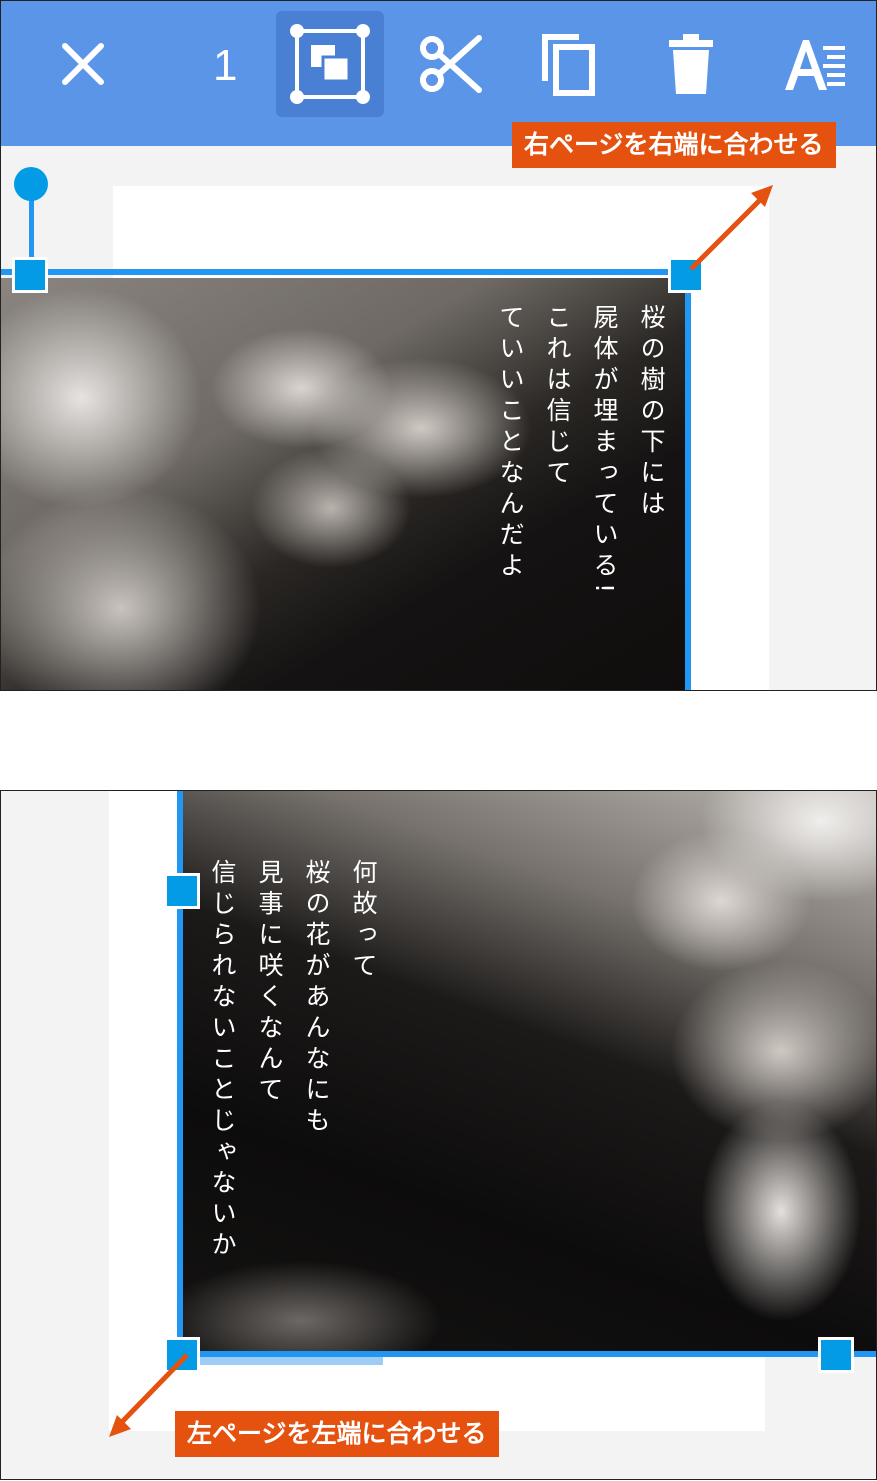 The height and width of the screenshot is (1481, 877). Describe the element at coordinates (581, 451) in the screenshot. I see `page-text: 桜の樹の下には 屍体が埋まっている! これは信じて ていいことなんだよ` at that location.